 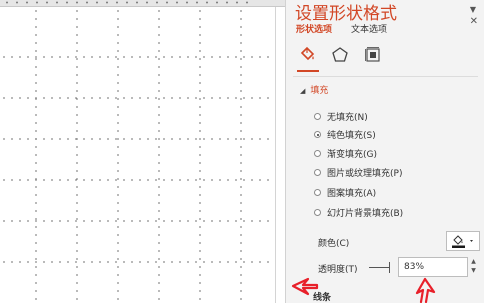 I want to click on radio-picture-texture-fill: 图片或纹理填充(P), so click(x=358, y=172).